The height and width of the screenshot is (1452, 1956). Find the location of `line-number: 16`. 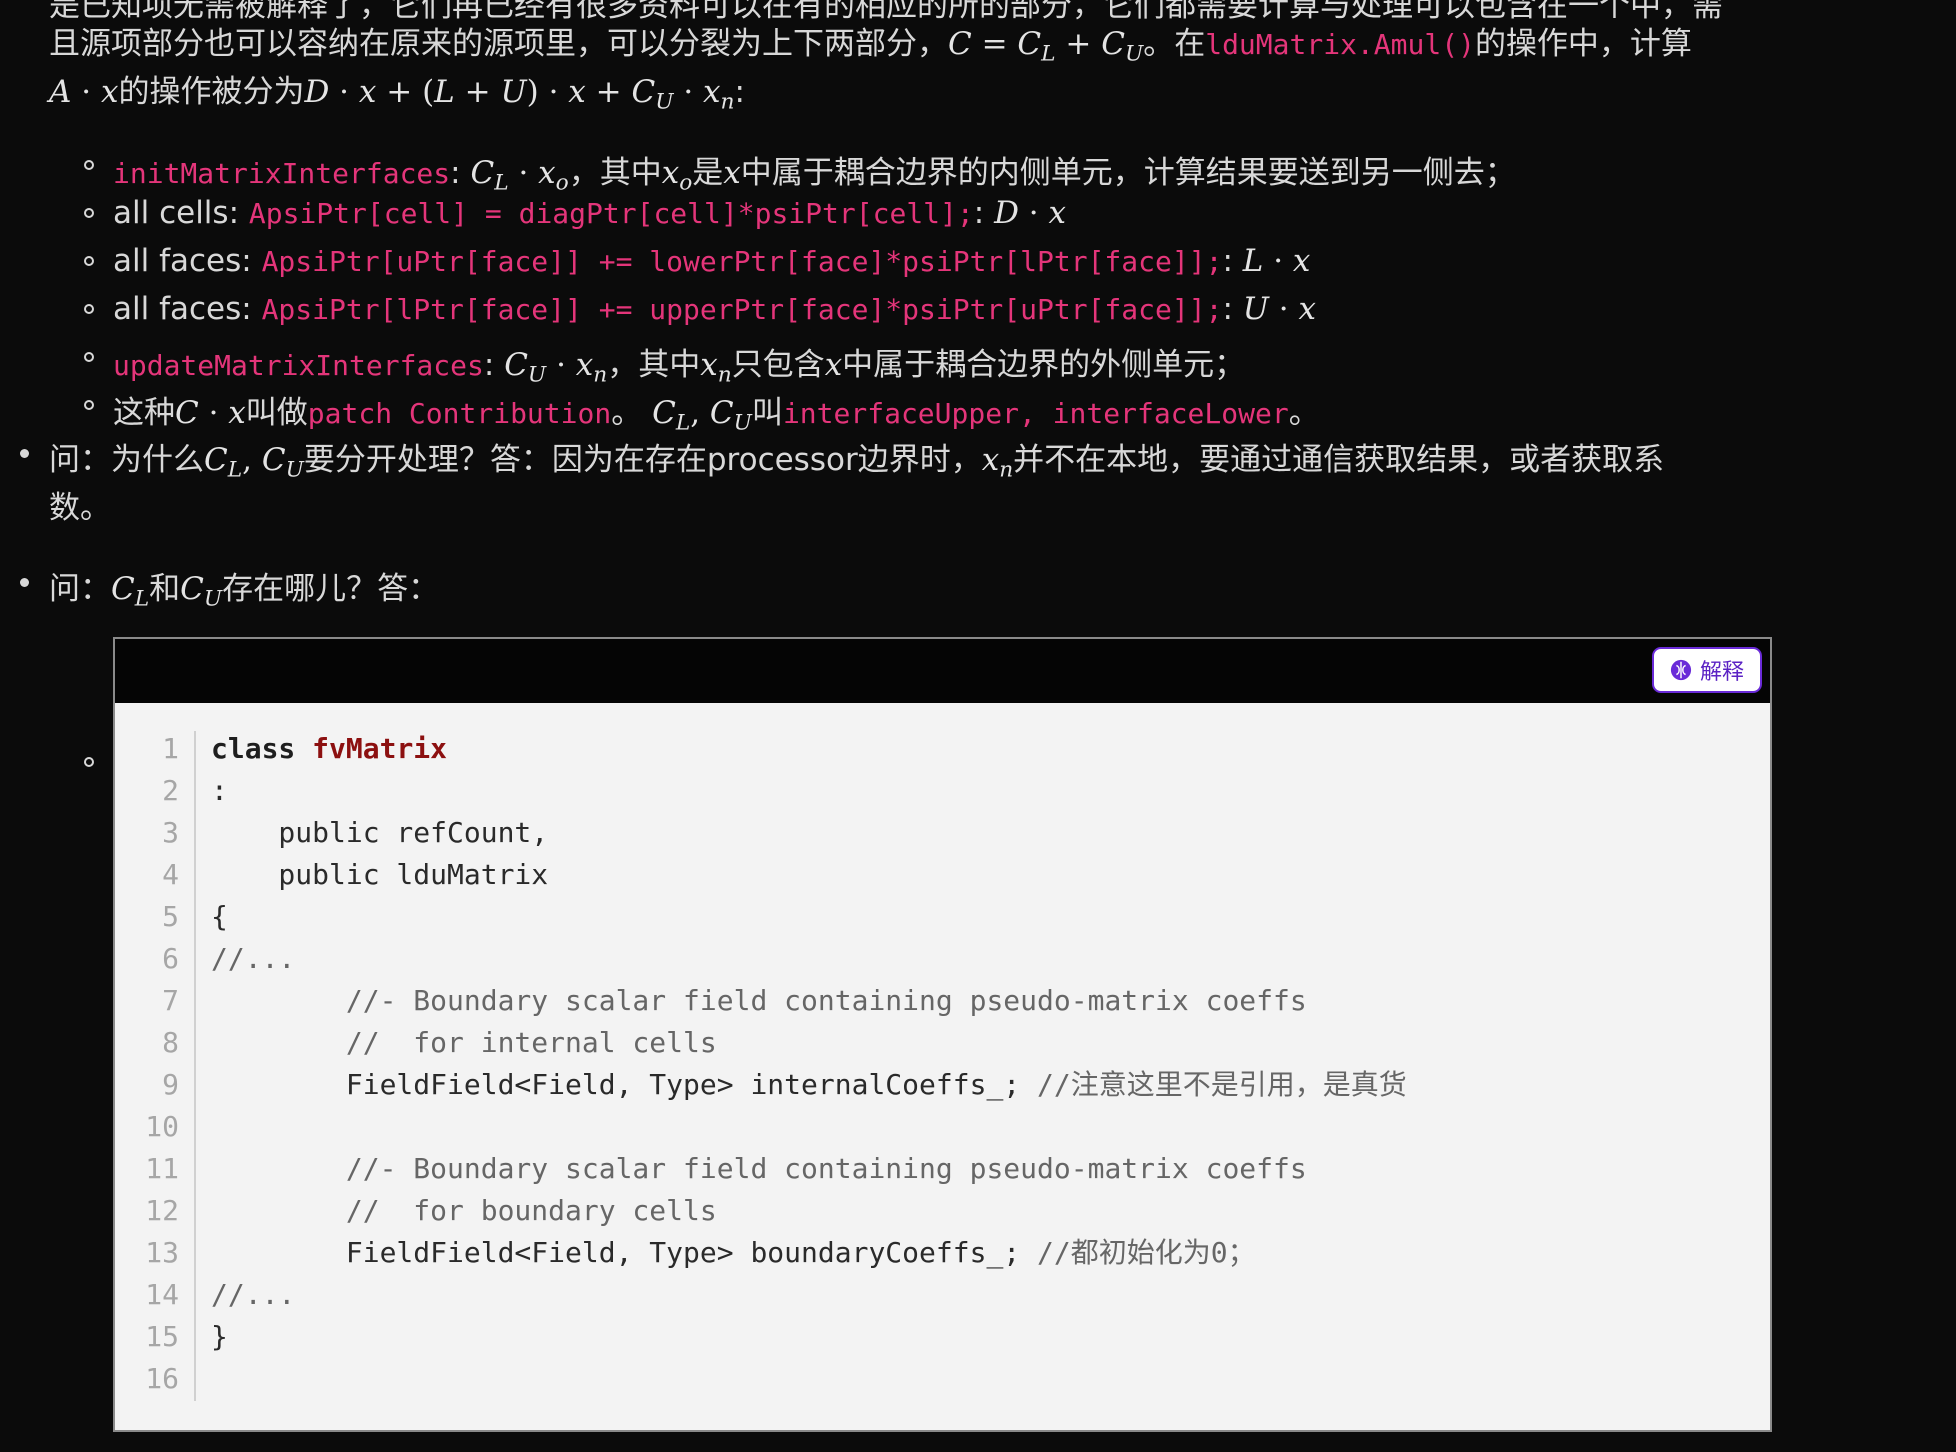

line-number: 16 is located at coordinates (162, 1378).